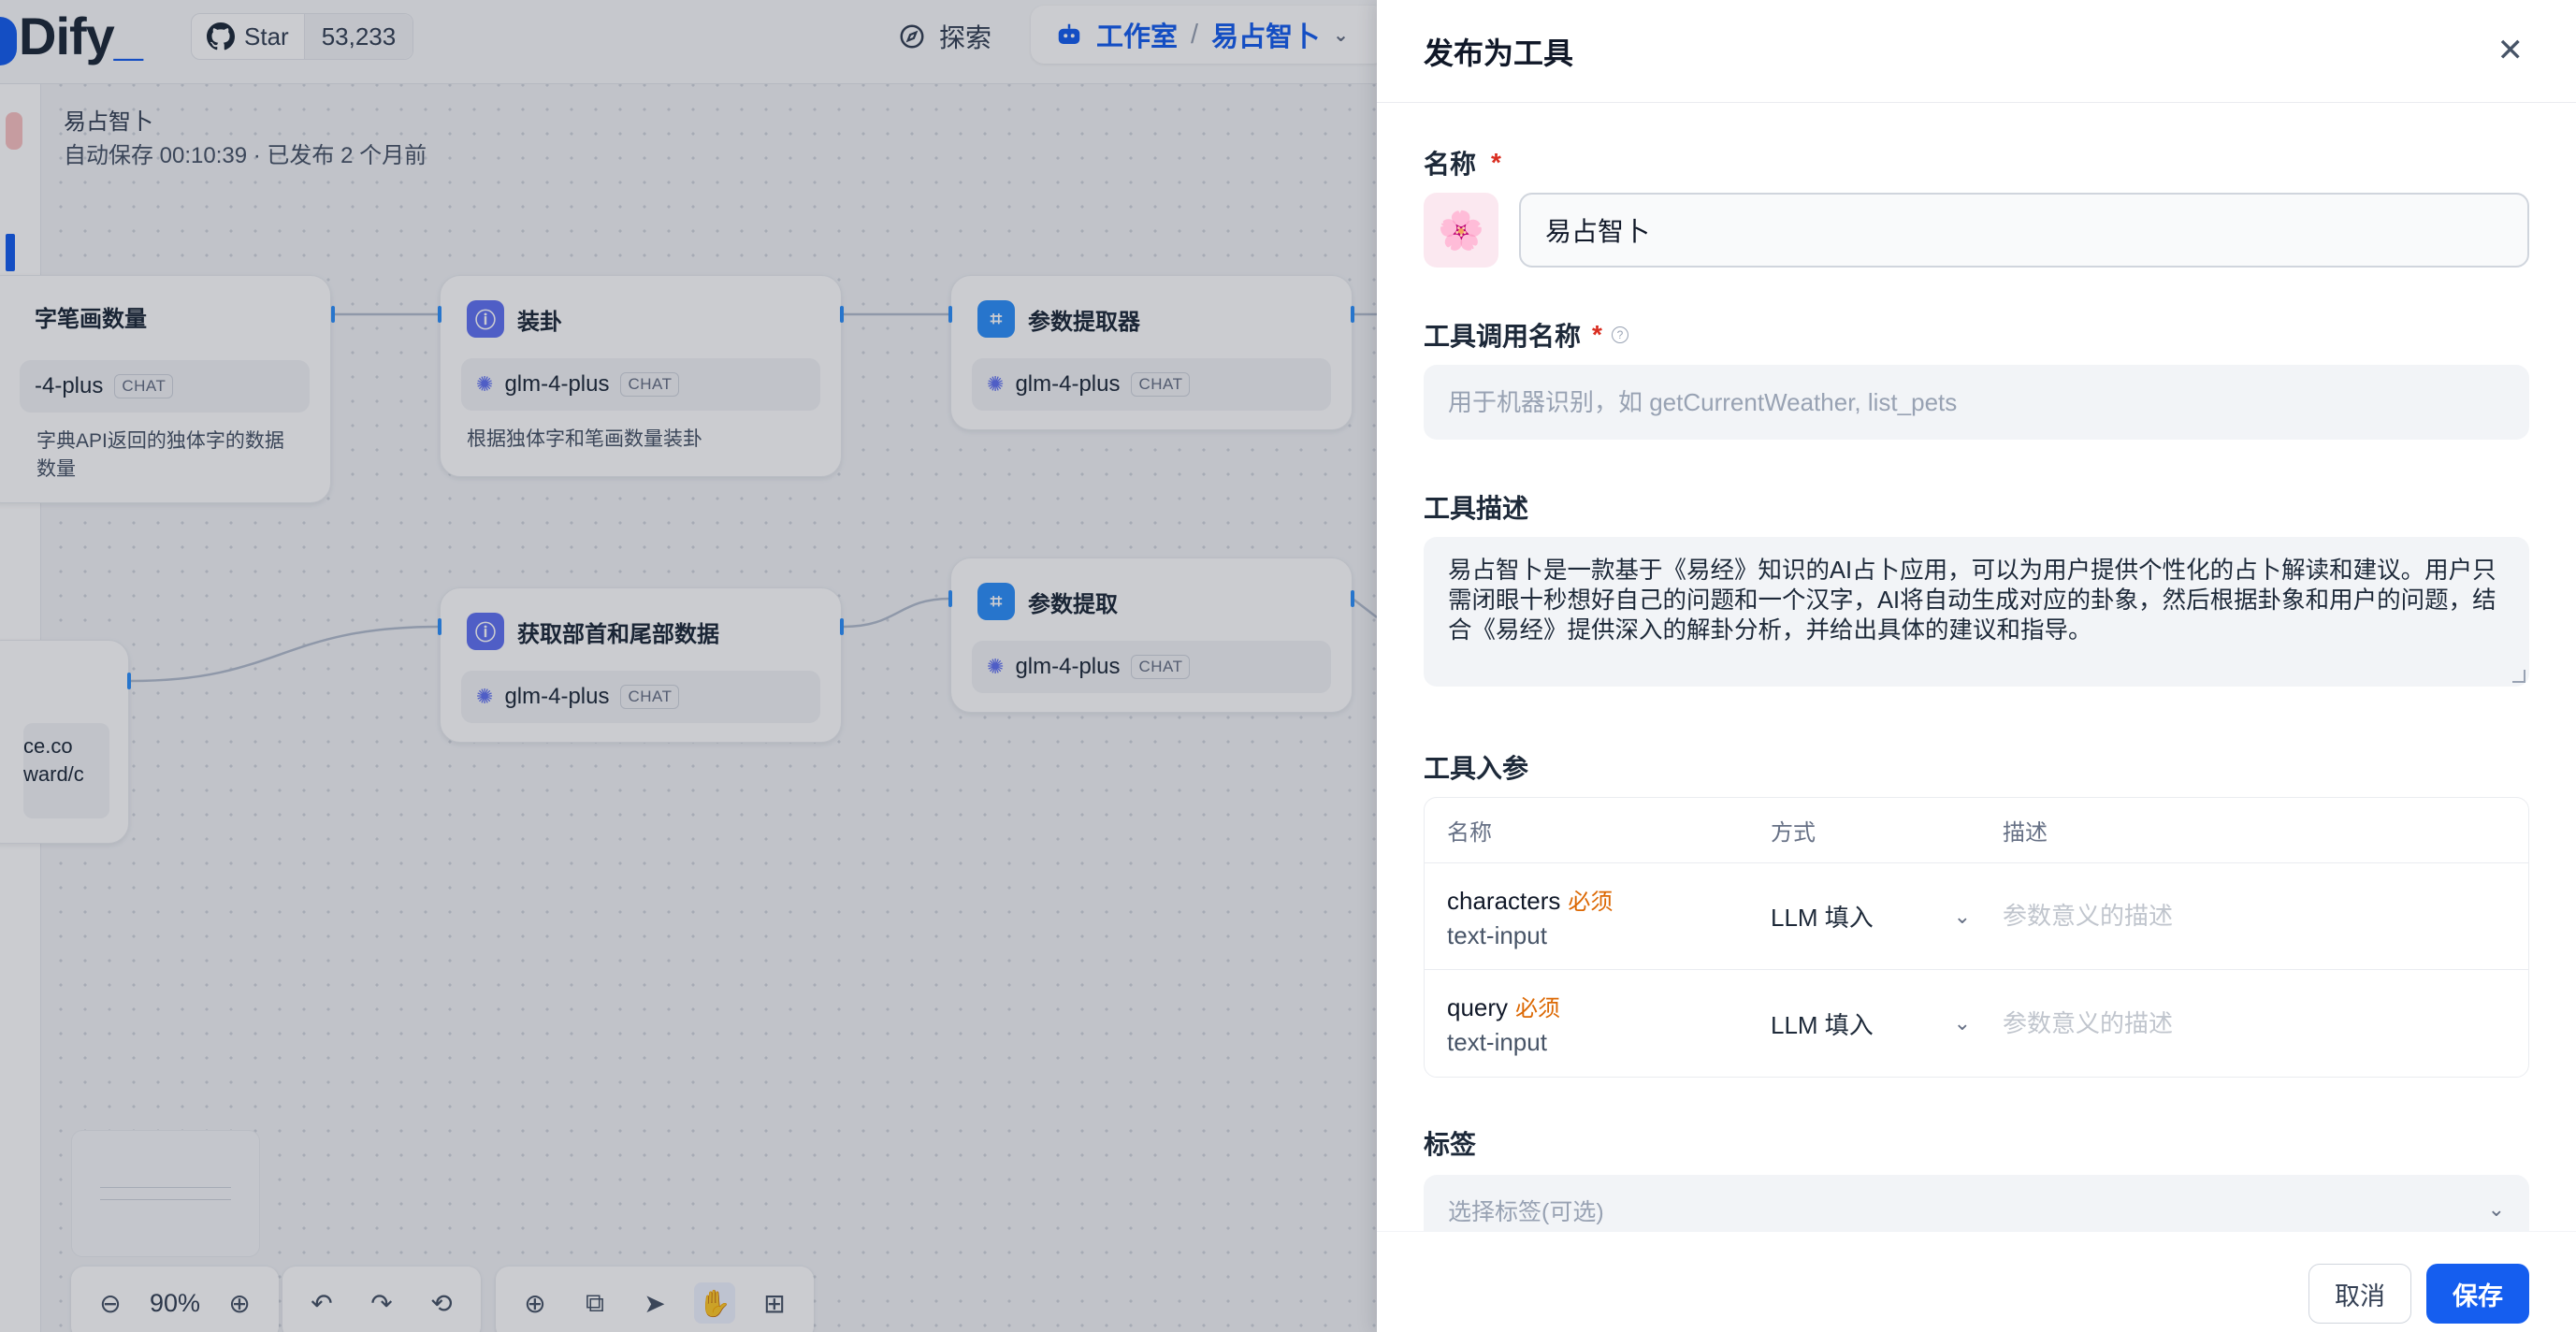 The width and height of the screenshot is (2576, 1332). I want to click on call-name-label: 工具调用名称 *?, so click(1526, 335).